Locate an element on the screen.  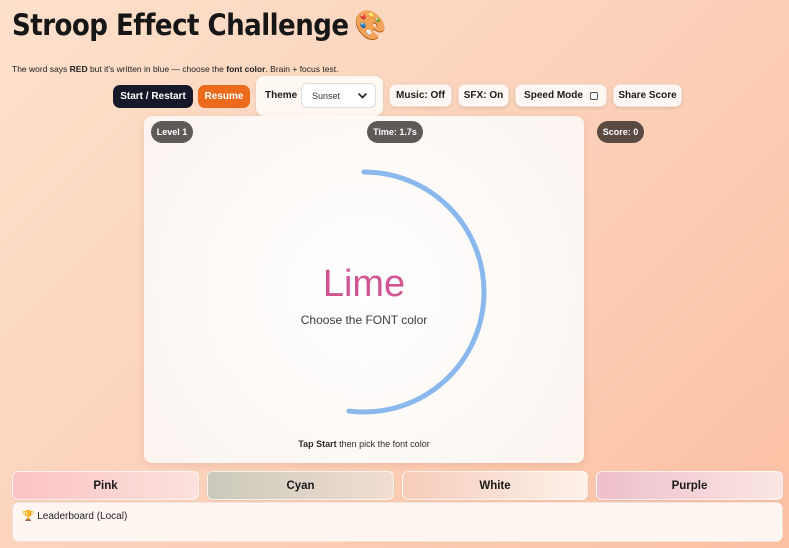
sfx-toggle-button: SFX: On is located at coordinates (483, 95).